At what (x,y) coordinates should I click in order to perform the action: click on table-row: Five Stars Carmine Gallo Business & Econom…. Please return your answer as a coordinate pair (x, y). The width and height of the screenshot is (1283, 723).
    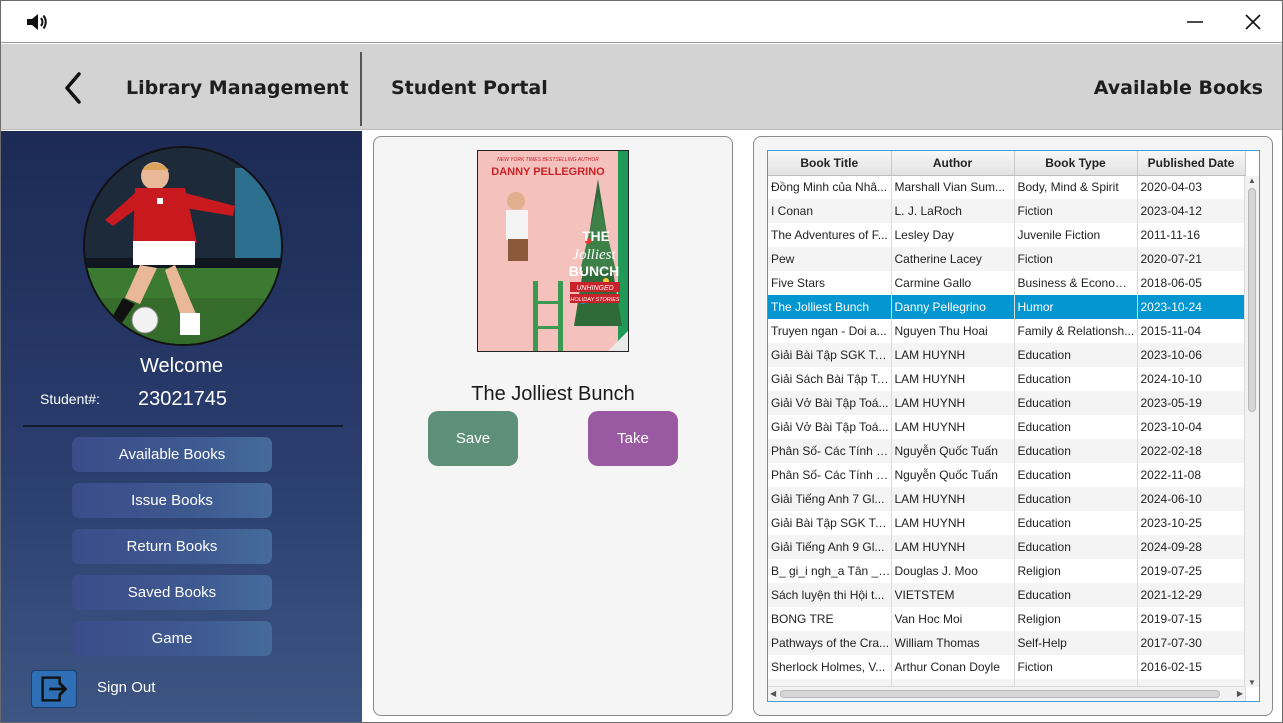
    Looking at the image, I should click on (1007, 283).